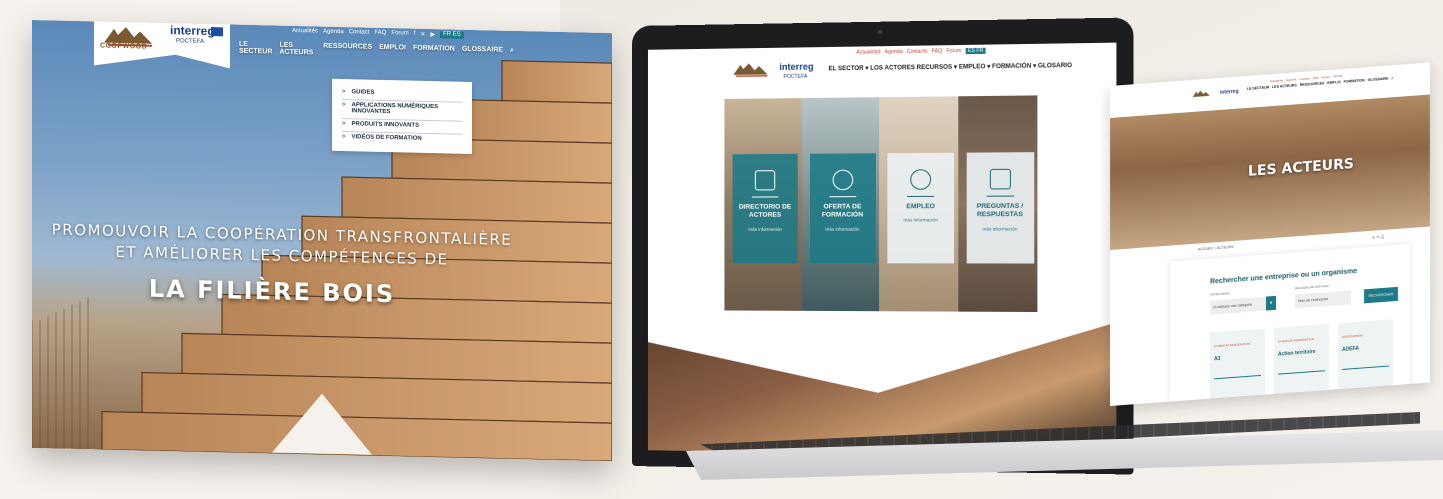 The image size is (1443, 499). Describe the element at coordinates (1301, 358) in the screenshot. I see `actor-card: SYNDICAT ASSOCIATION Action territoire` at that location.